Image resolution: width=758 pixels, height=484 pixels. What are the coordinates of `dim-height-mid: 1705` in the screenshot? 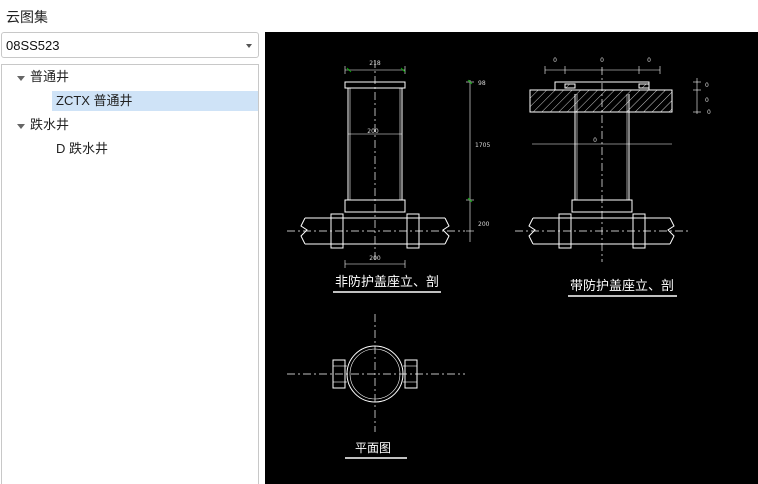 It's located at (482, 145).